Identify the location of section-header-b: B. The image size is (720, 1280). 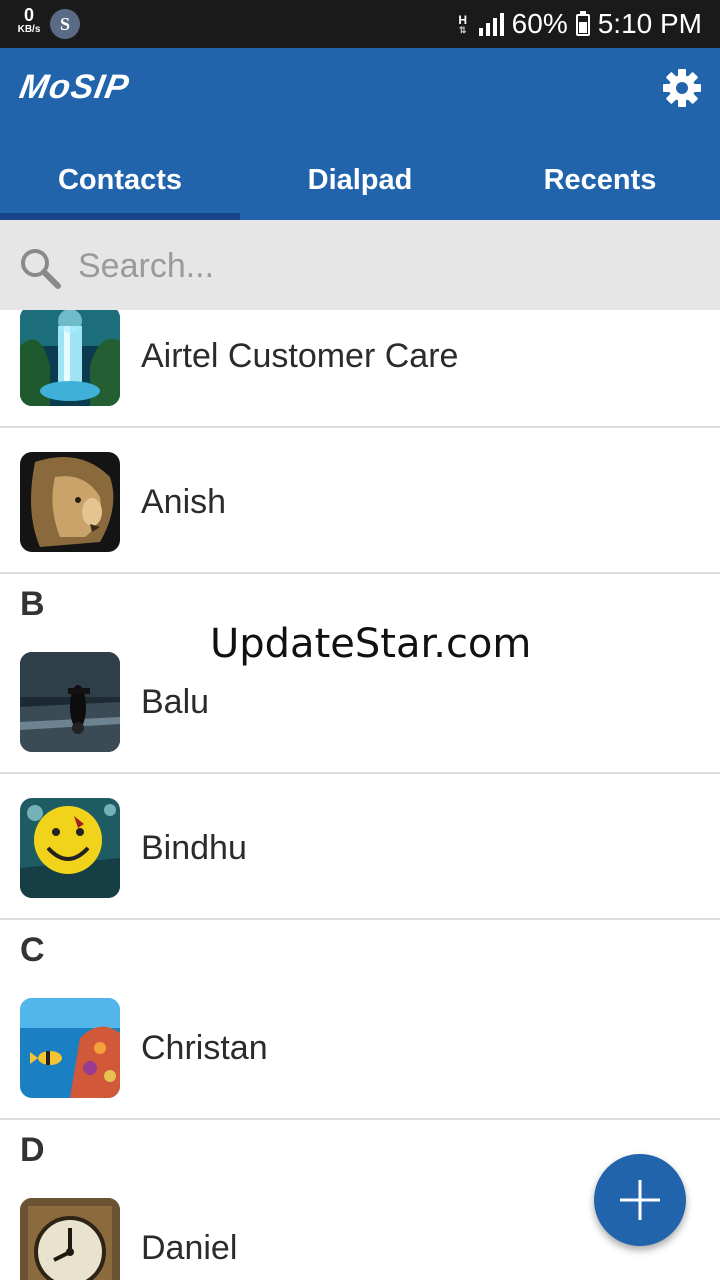
(32, 604).